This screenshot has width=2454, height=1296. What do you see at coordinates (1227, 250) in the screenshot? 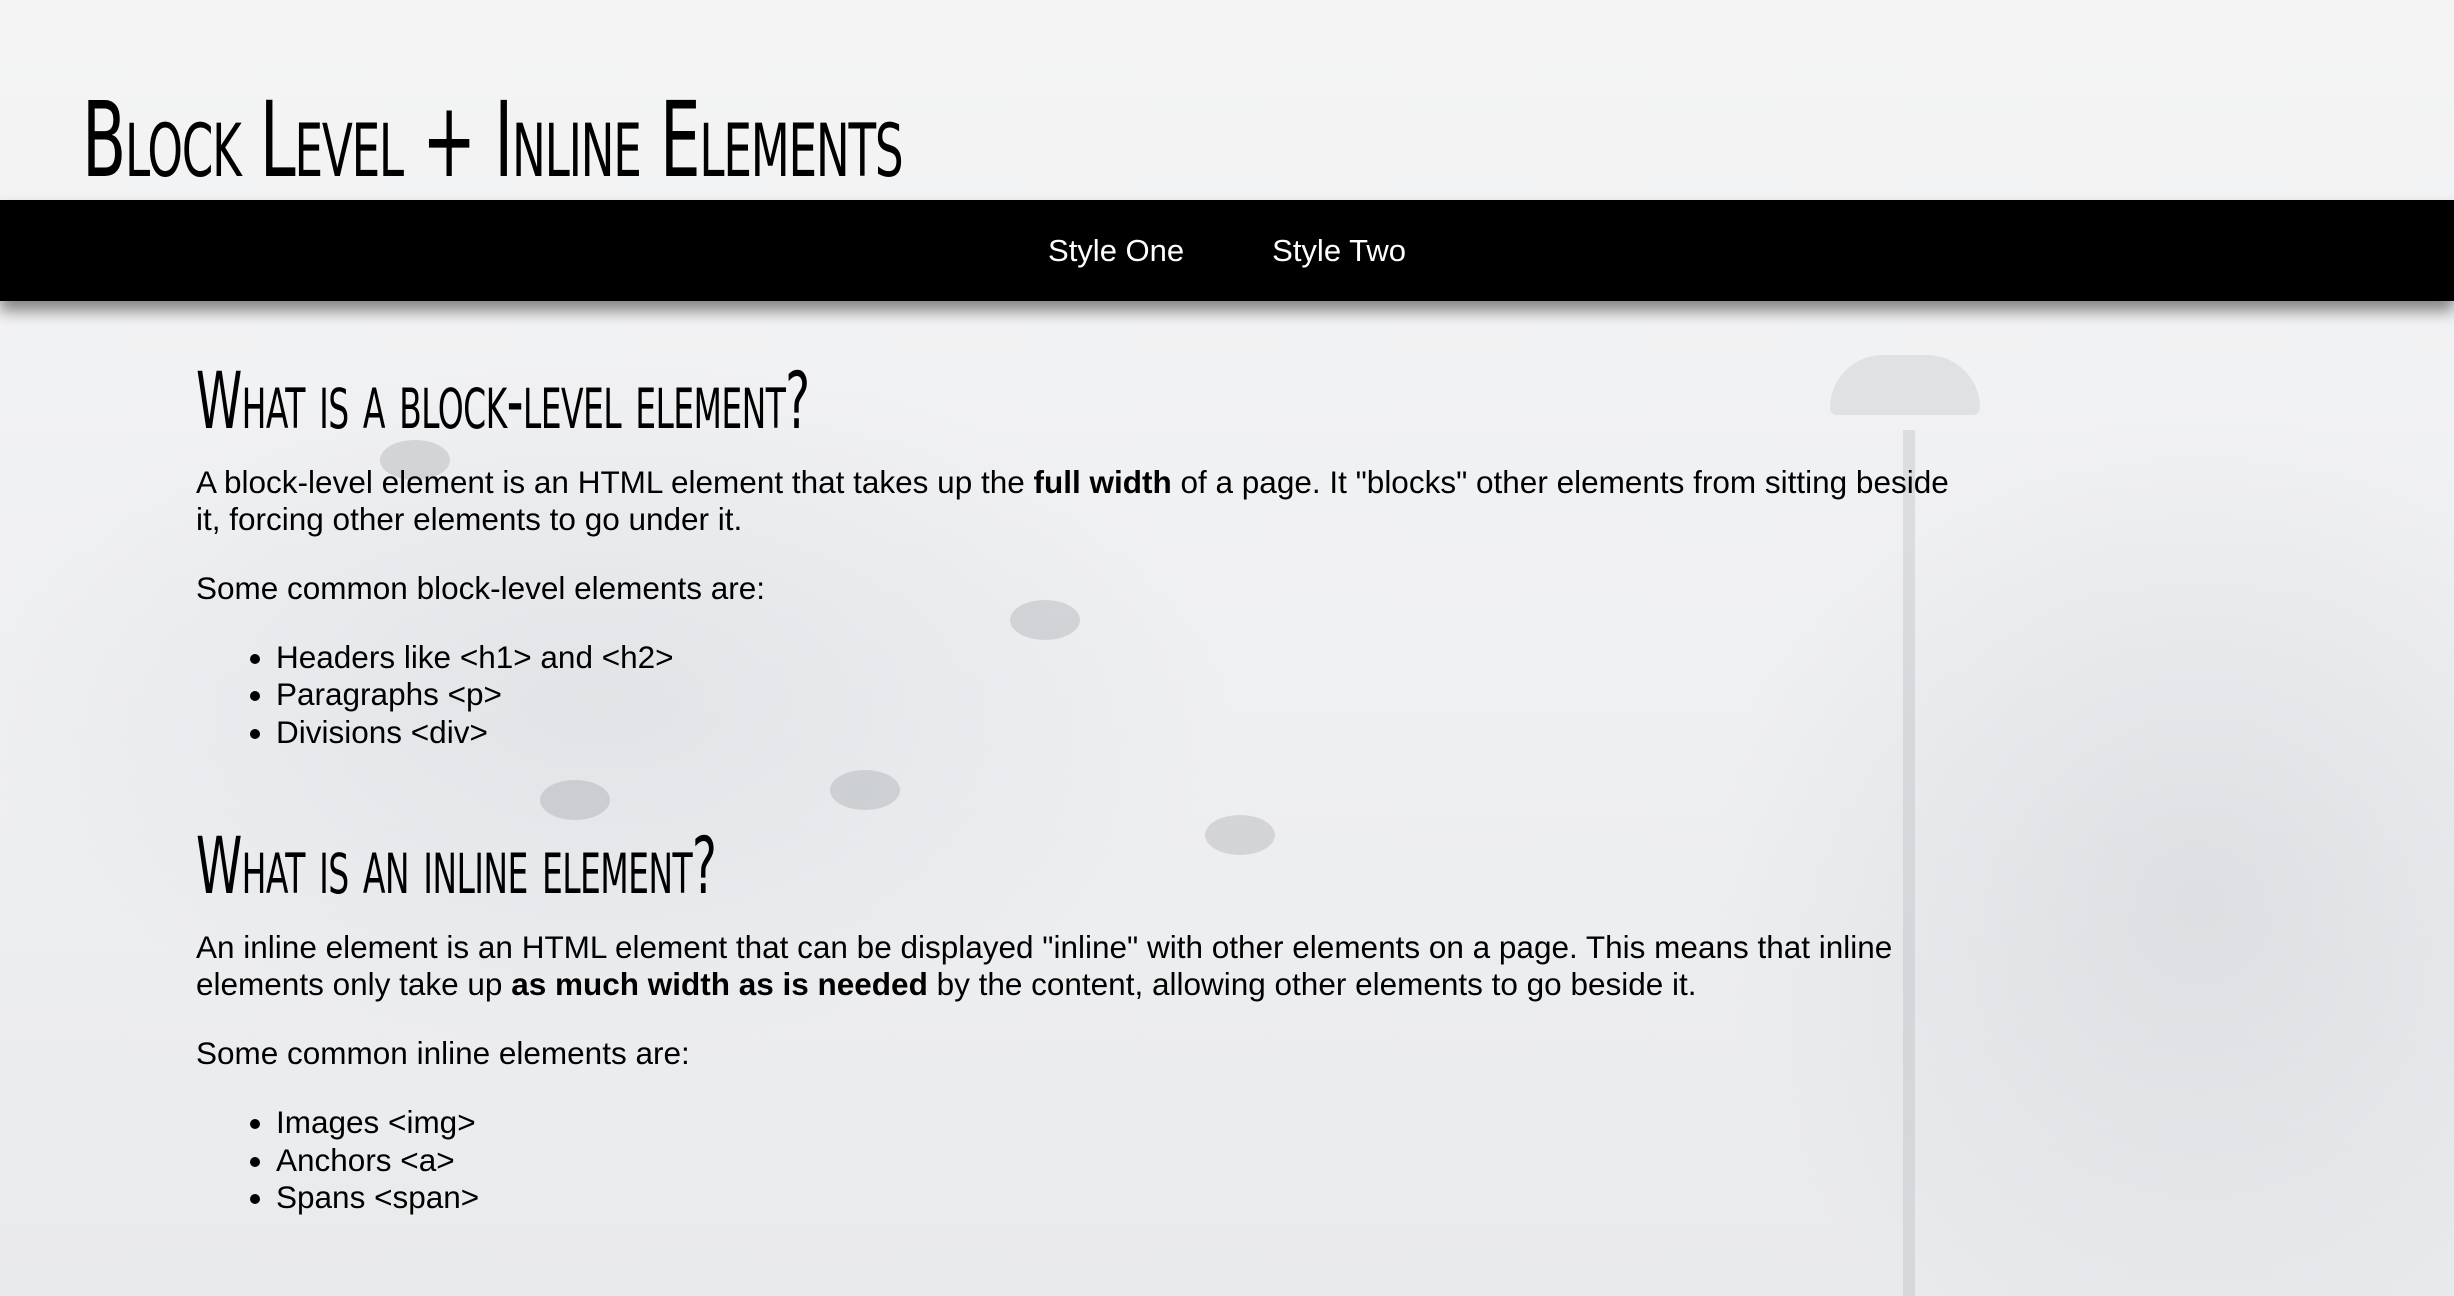
I see `navbar: Style One Style Two` at bounding box center [1227, 250].